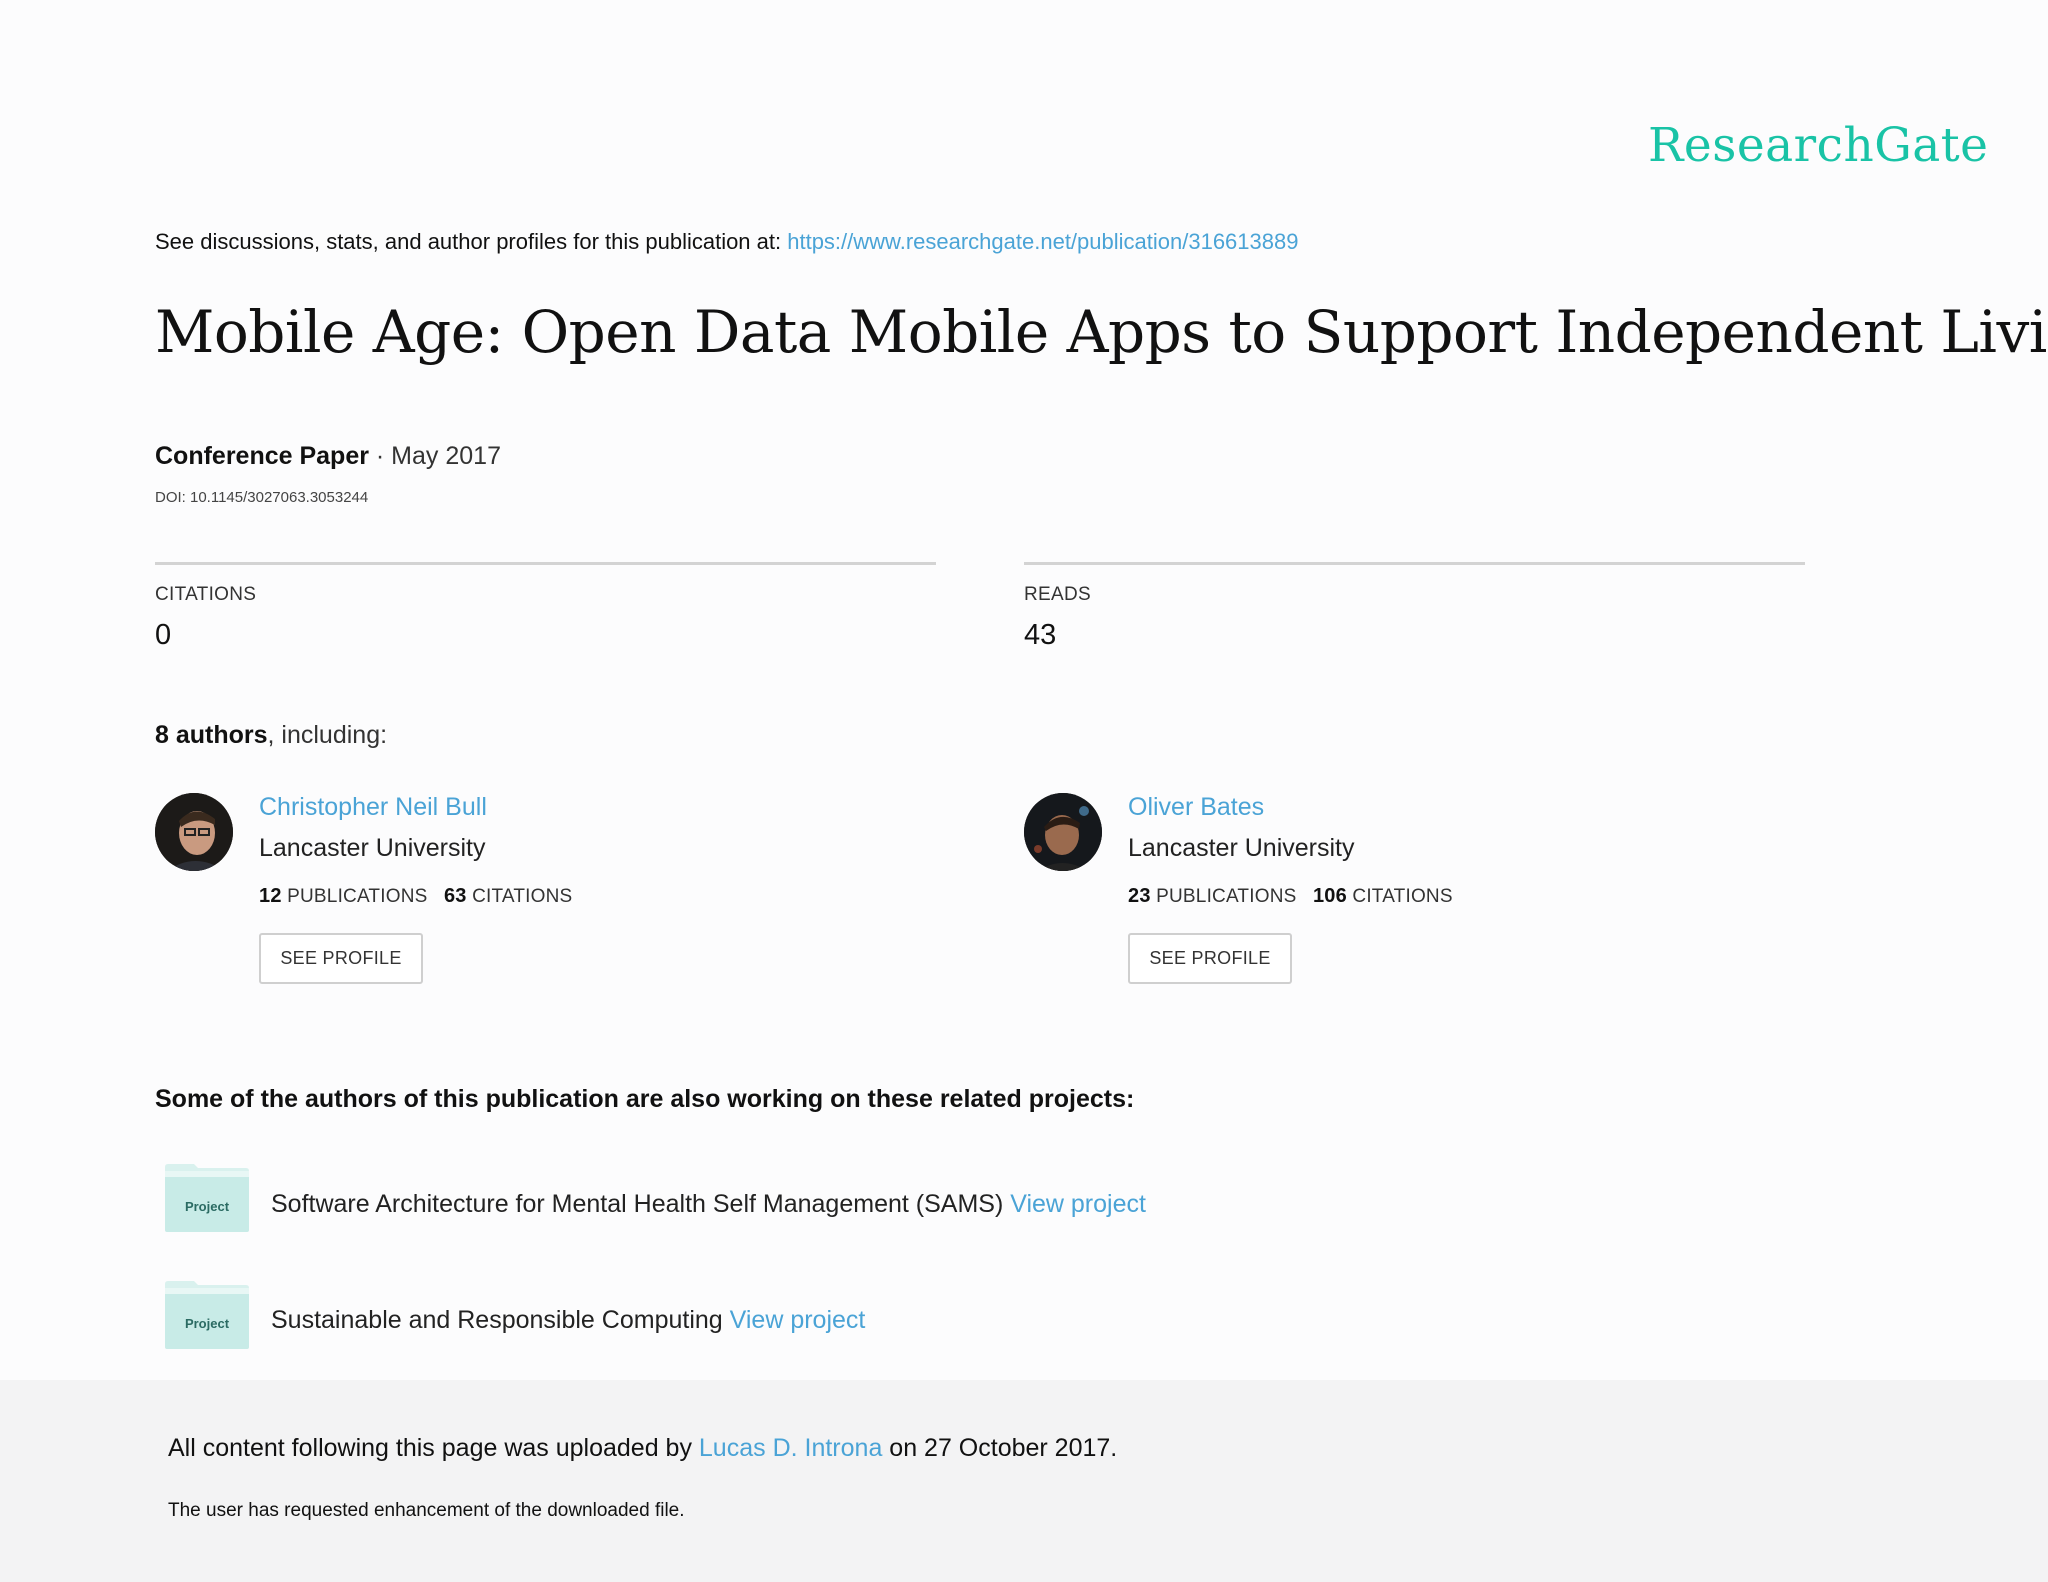 The height and width of the screenshot is (1582, 2048). What do you see at coordinates (1024, 1481) in the screenshot?
I see `footer` at bounding box center [1024, 1481].